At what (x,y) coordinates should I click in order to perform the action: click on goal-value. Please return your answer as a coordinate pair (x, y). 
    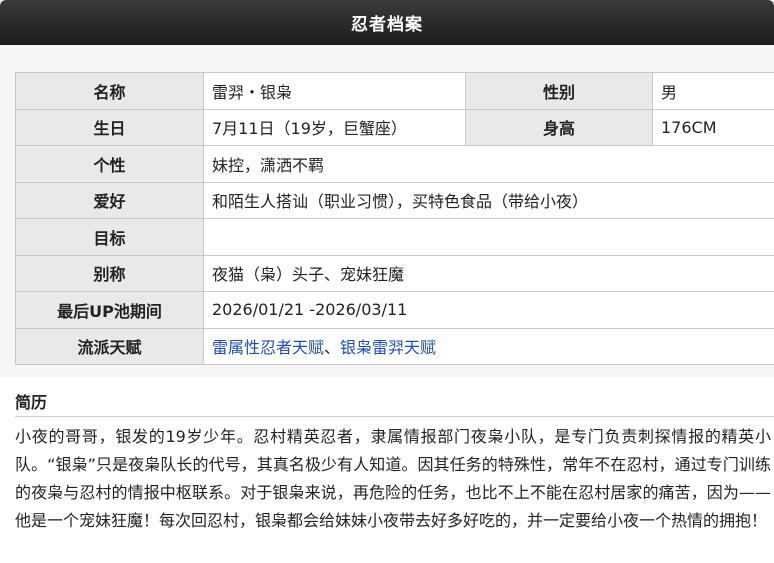
    Looking at the image, I should click on (488, 237).